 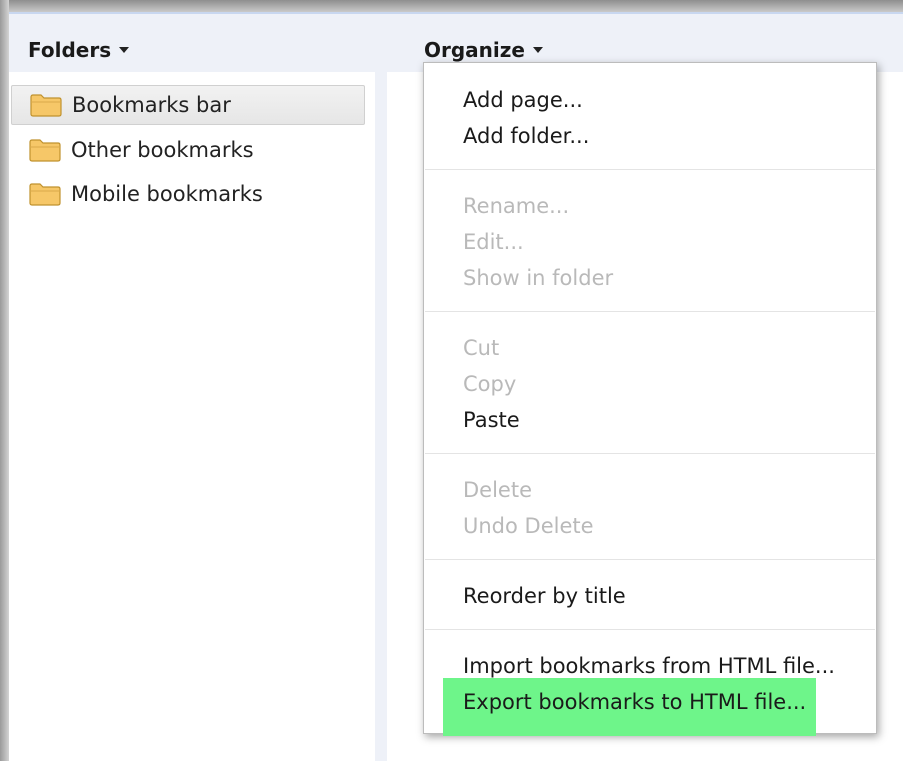 What do you see at coordinates (528, 526) in the screenshot?
I see `menu-item-undo-delete: Undo Delete` at bounding box center [528, 526].